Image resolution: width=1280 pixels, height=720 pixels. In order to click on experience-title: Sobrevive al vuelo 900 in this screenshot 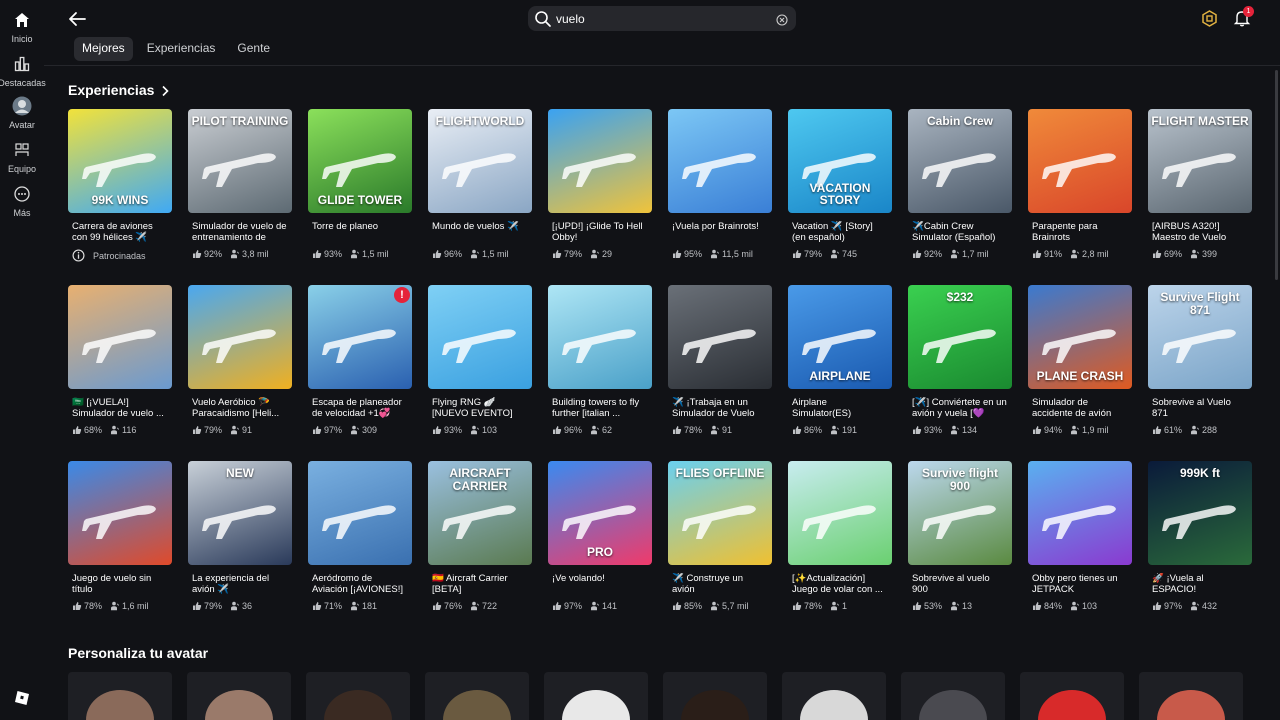, I will do `click(960, 584)`.